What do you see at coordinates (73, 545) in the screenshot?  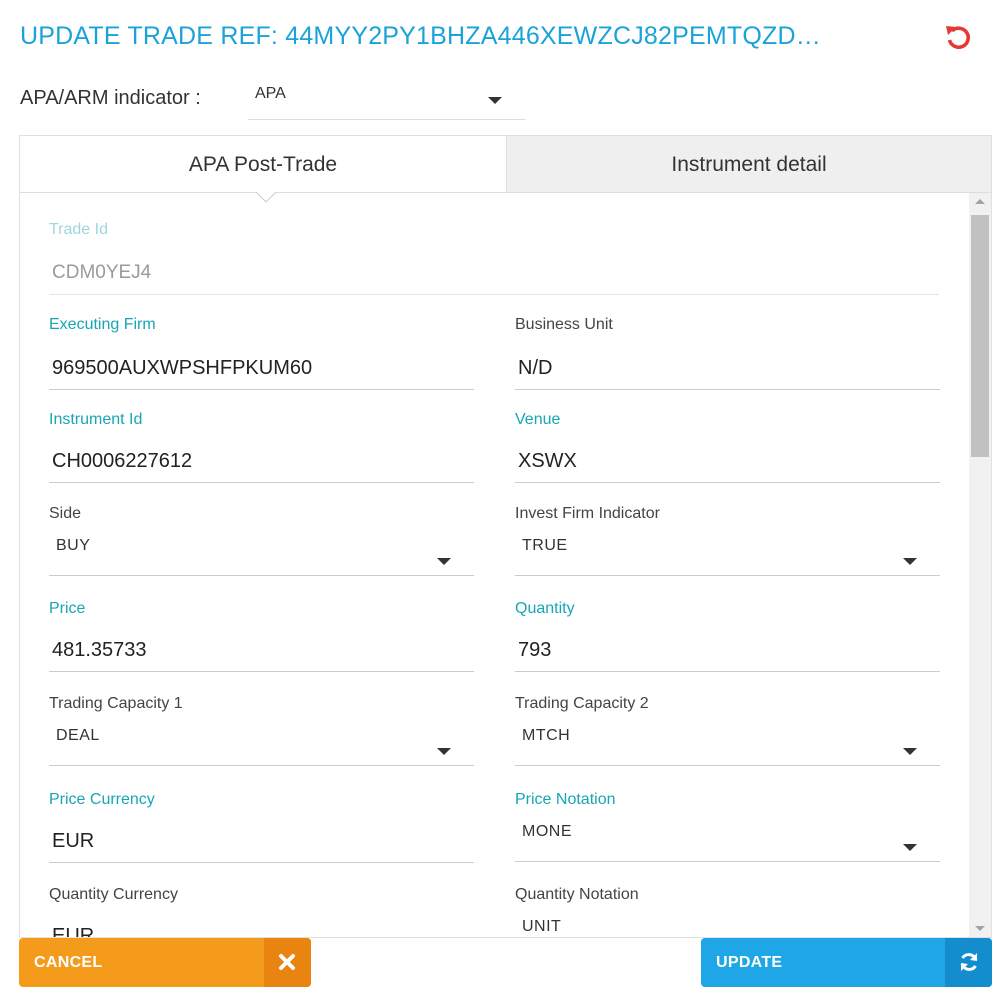 I see `side-value: BUY` at bounding box center [73, 545].